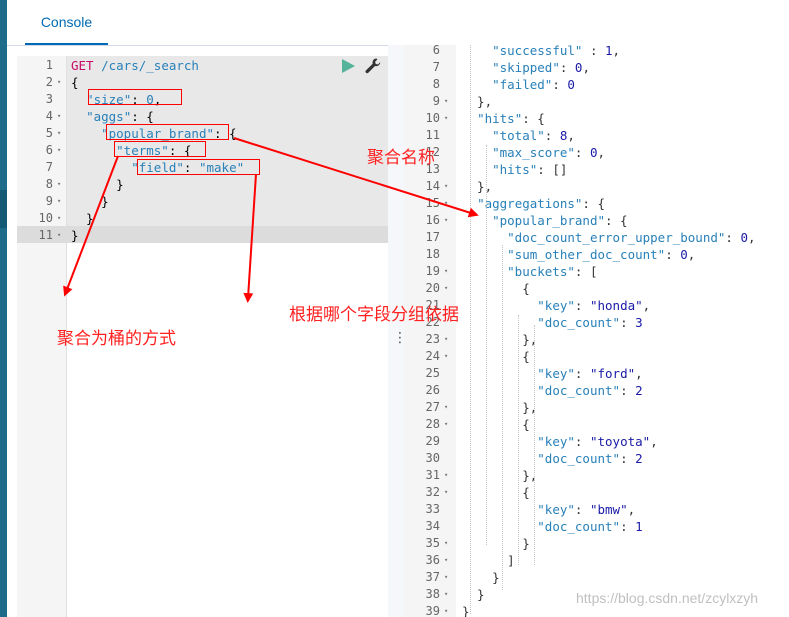  I want to click on response-code-line: "max_score": 0,, so click(549, 152).